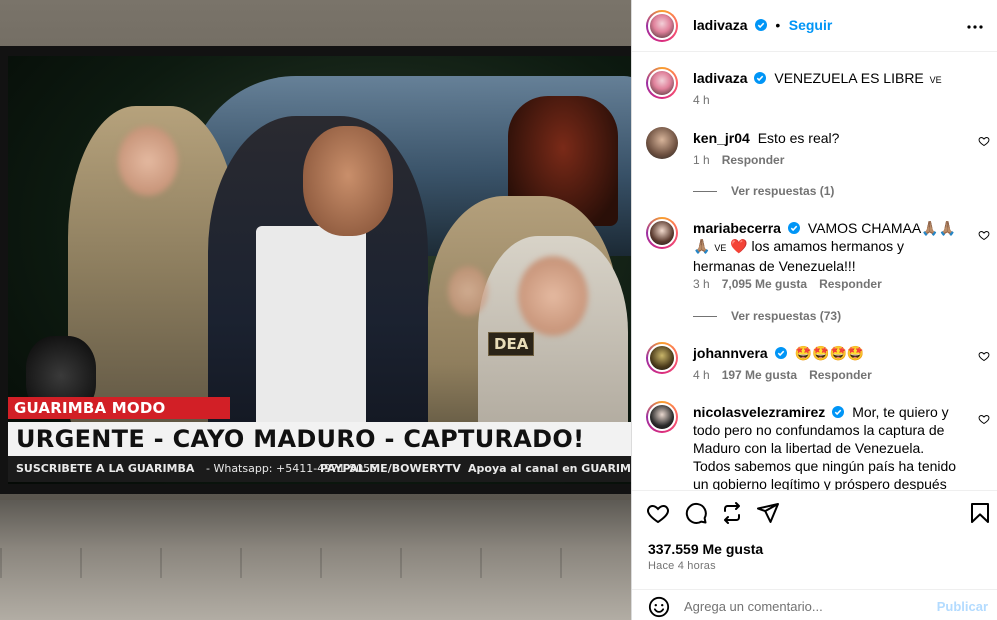  What do you see at coordinates (811, 25) in the screenshot?
I see `follow-button: Seguir` at bounding box center [811, 25].